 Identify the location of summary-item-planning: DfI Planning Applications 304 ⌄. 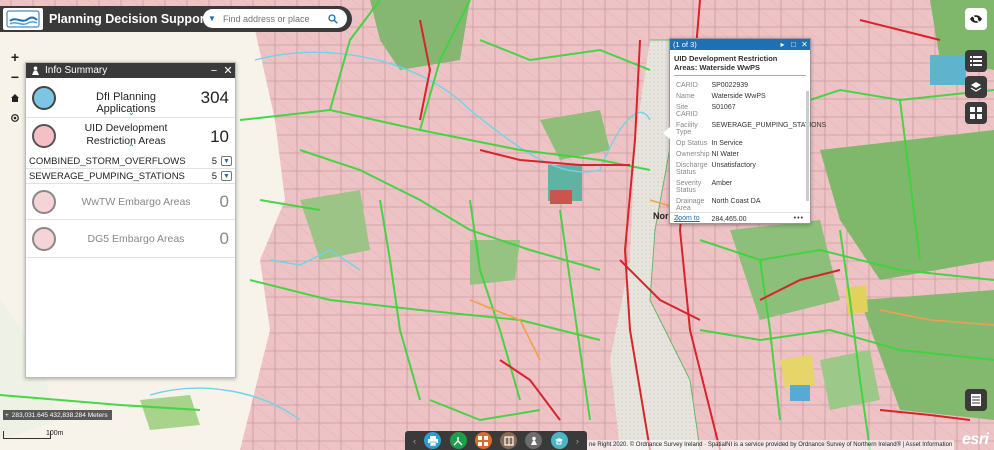
(130, 98).